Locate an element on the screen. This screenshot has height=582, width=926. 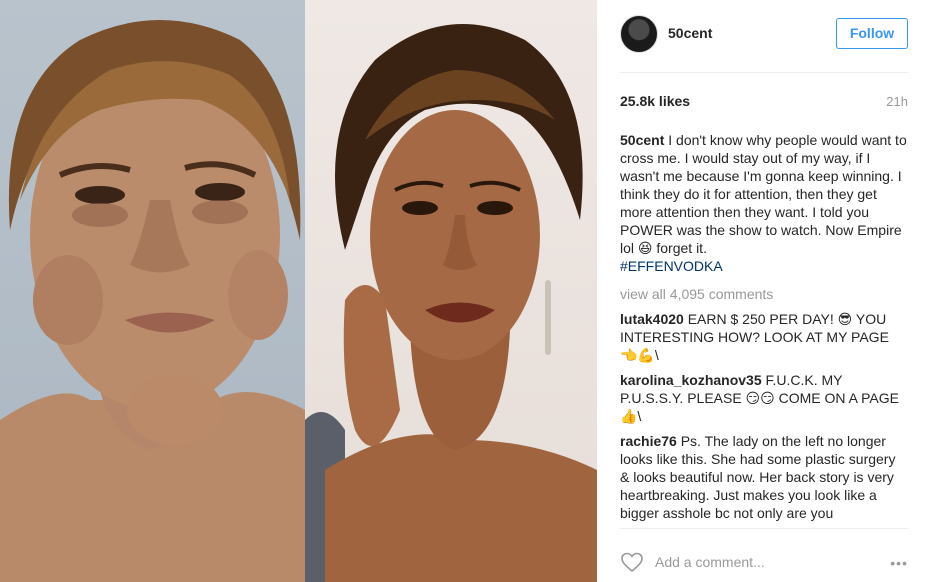
likes-row: 25.8k likes 21h is located at coordinates (764, 102).